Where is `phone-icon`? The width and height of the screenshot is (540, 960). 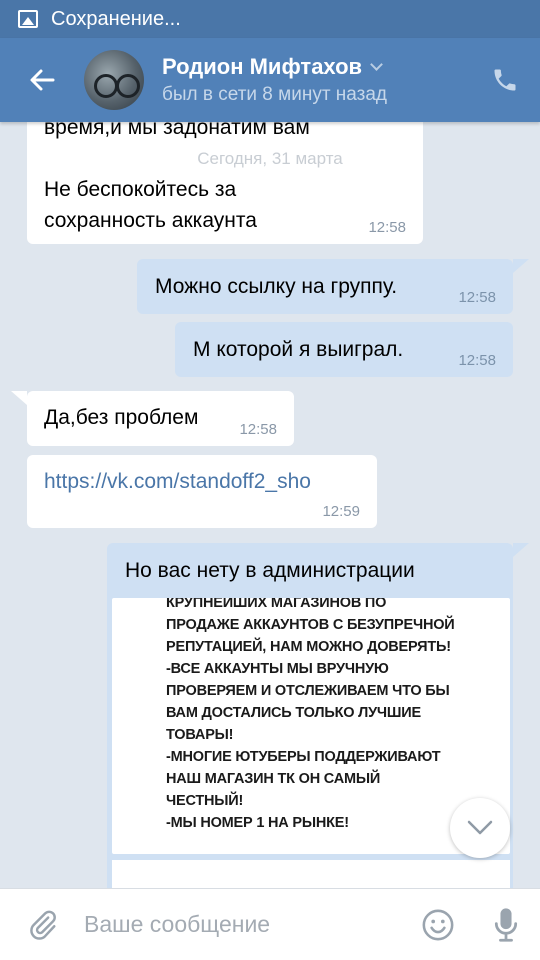
phone-icon is located at coordinates (505, 80).